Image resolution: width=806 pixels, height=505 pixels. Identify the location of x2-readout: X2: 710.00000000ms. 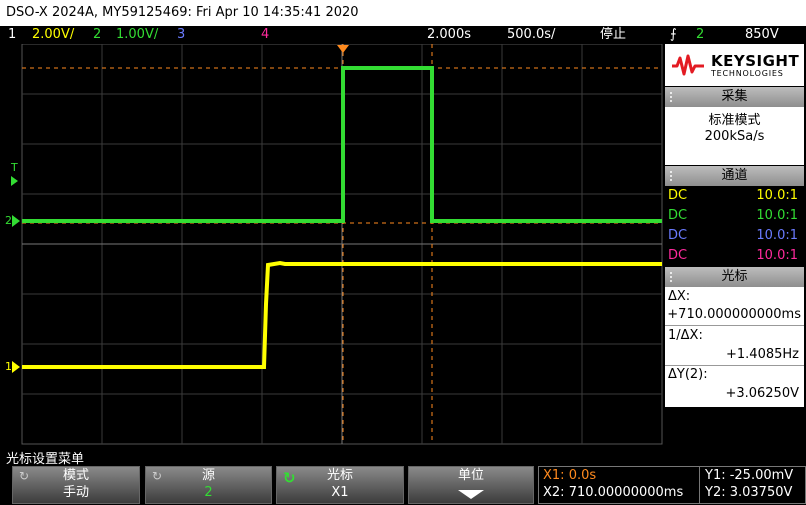
(613, 492).